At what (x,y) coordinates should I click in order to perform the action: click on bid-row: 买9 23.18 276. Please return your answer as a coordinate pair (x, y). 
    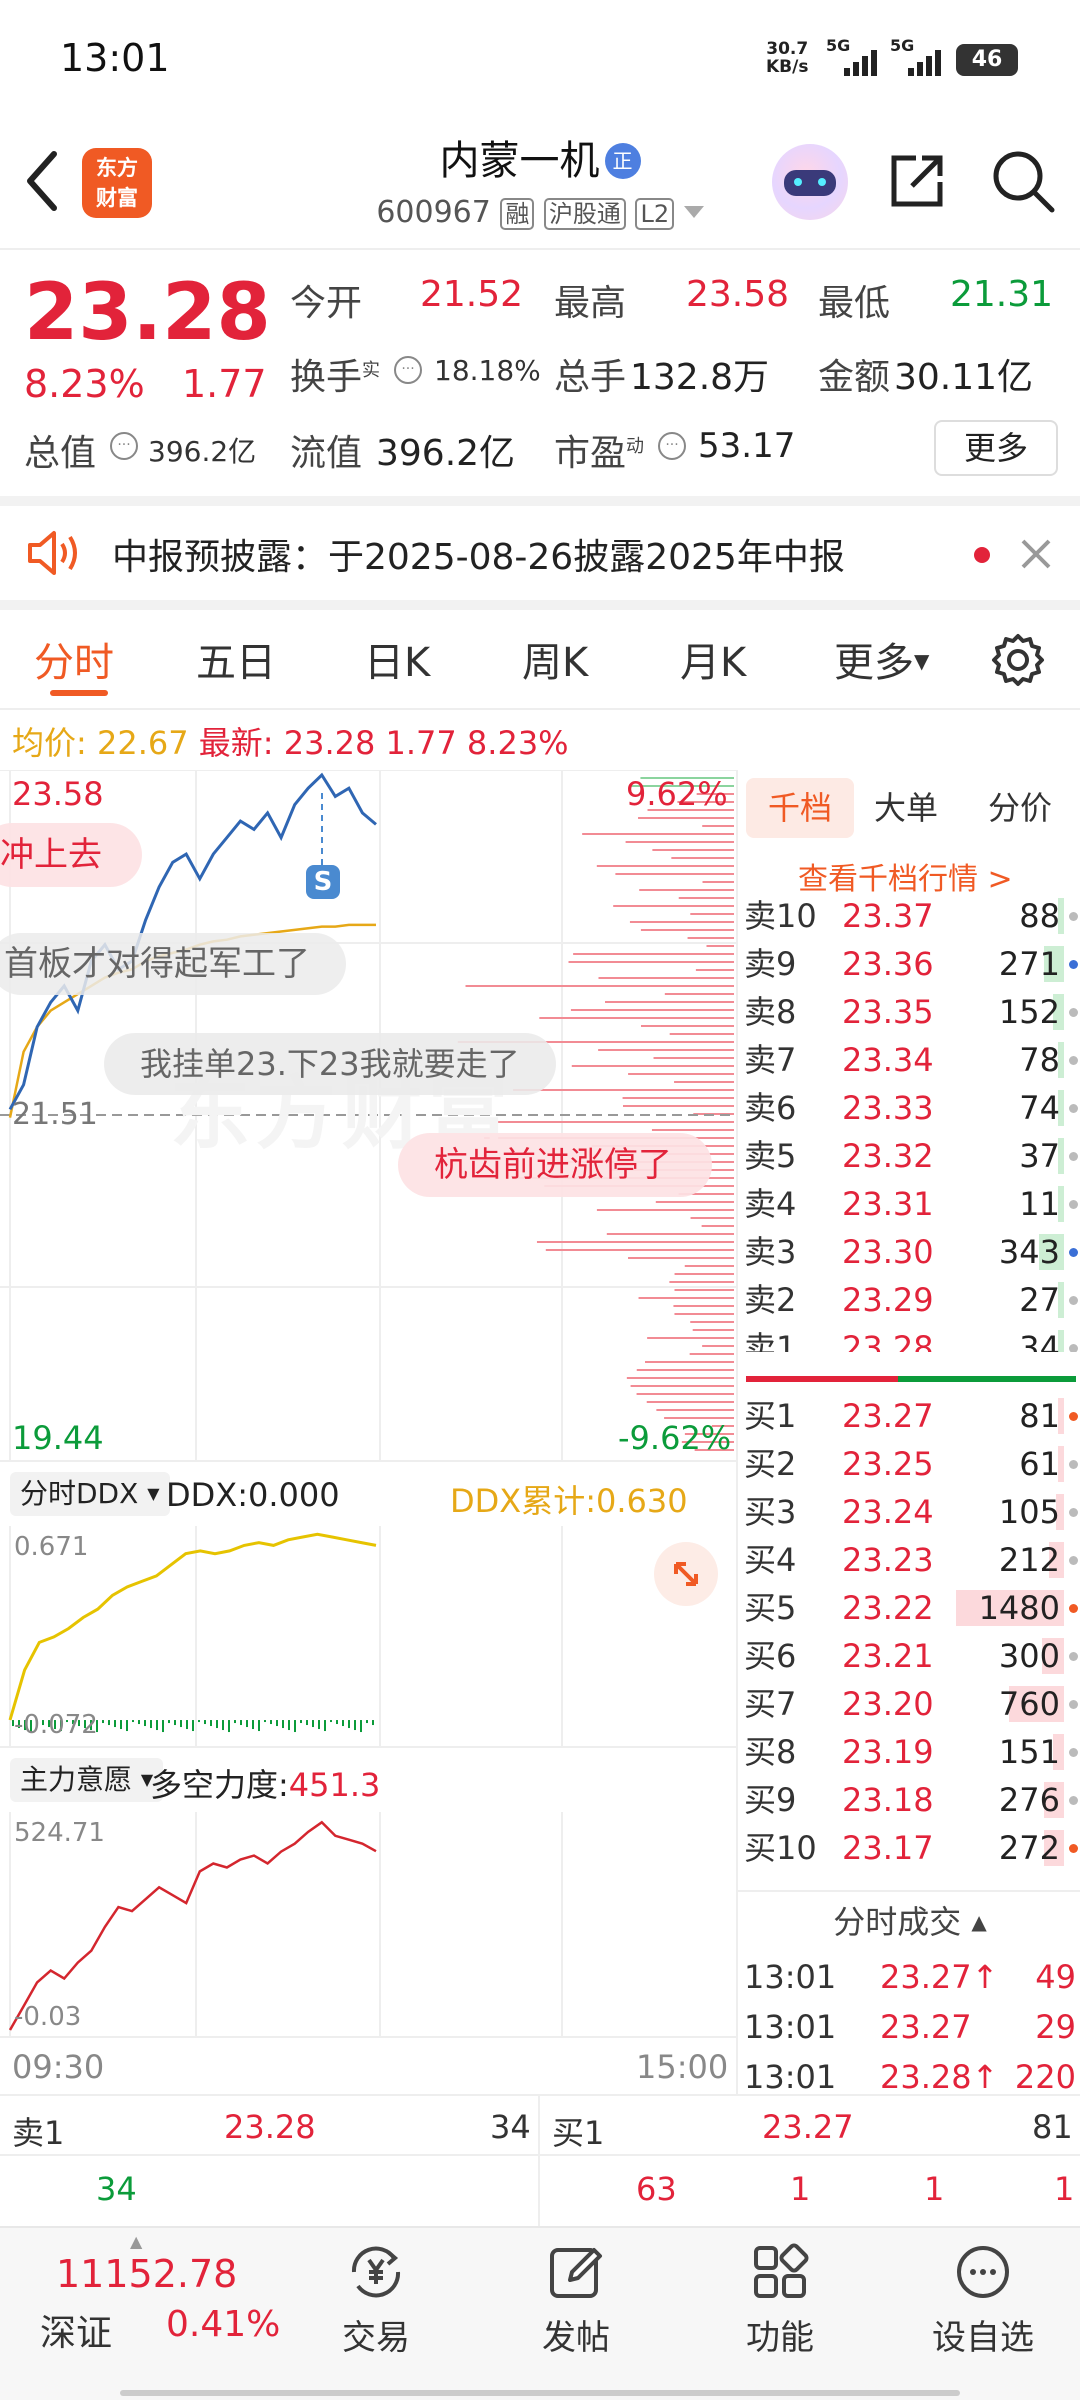
    Looking at the image, I should click on (909, 1800).